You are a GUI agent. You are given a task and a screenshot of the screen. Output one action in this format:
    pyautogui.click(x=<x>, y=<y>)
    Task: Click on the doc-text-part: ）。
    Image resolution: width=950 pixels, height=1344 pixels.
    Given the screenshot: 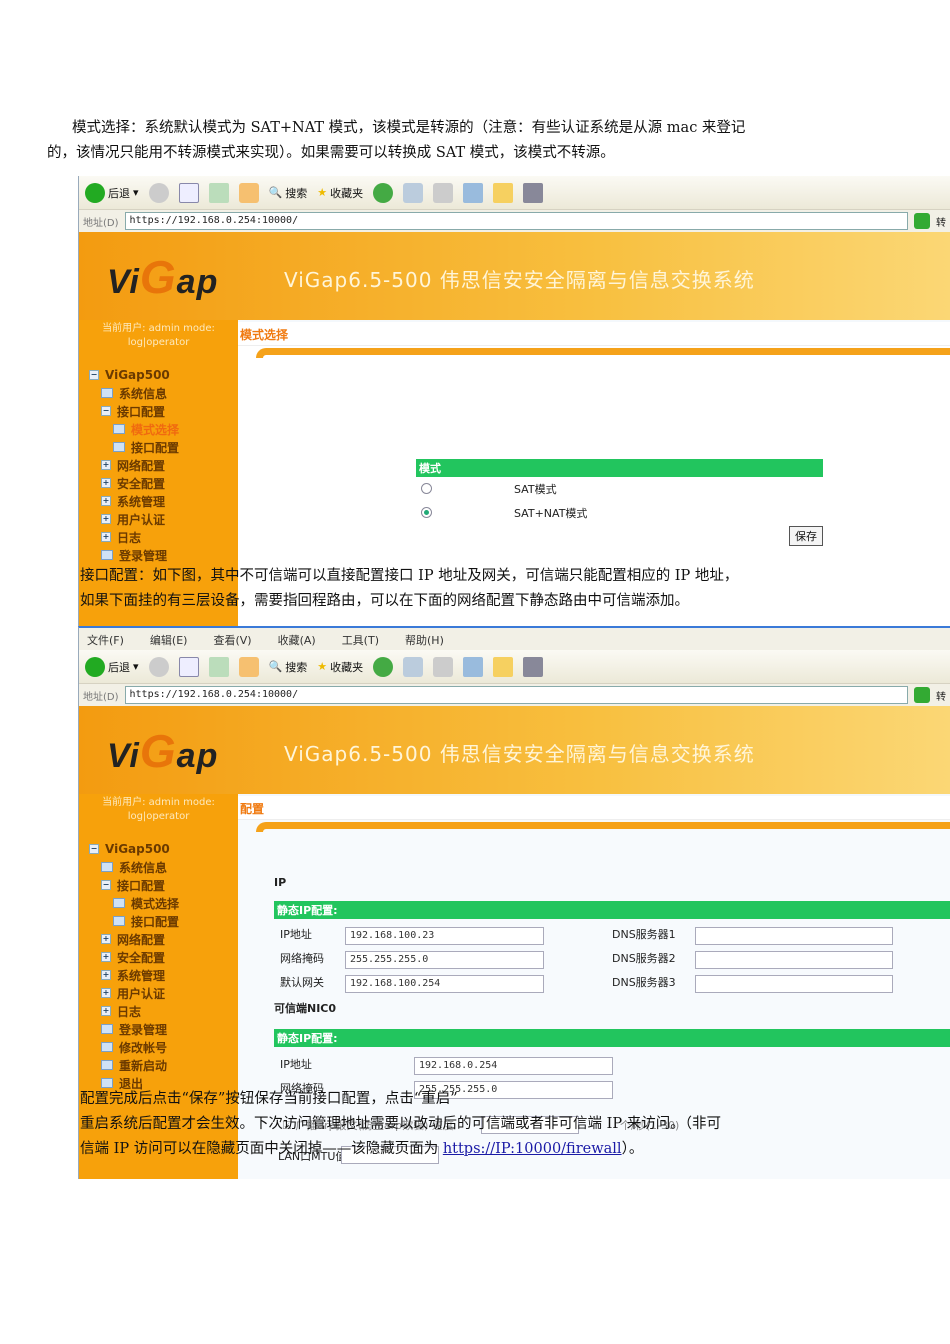 What is the action you would take?
    pyautogui.click(x=632, y=1149)
    